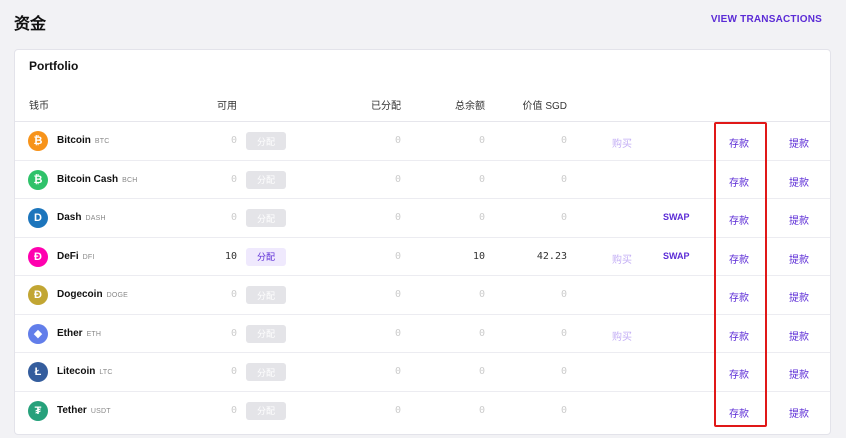 This screenshot has height=438, width=846. What do you see at coordinates (38, 179) in the screenshot?
I see `bitcoin-cash-icon: ₿` at bounding box center [38, 179].